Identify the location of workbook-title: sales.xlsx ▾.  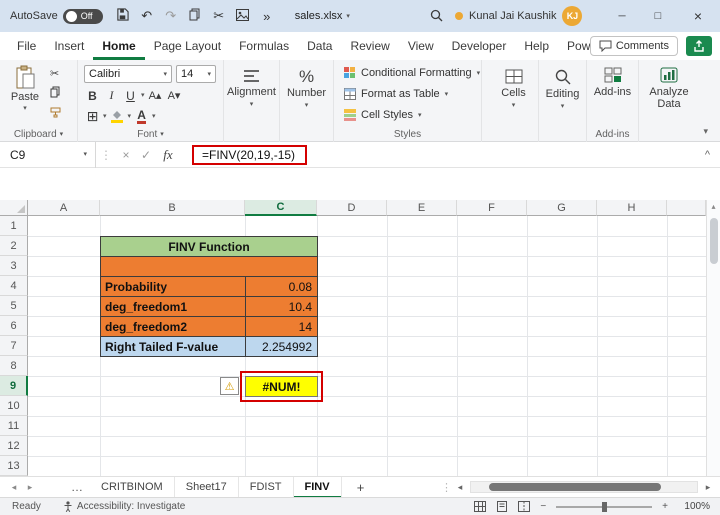
(322, 16).